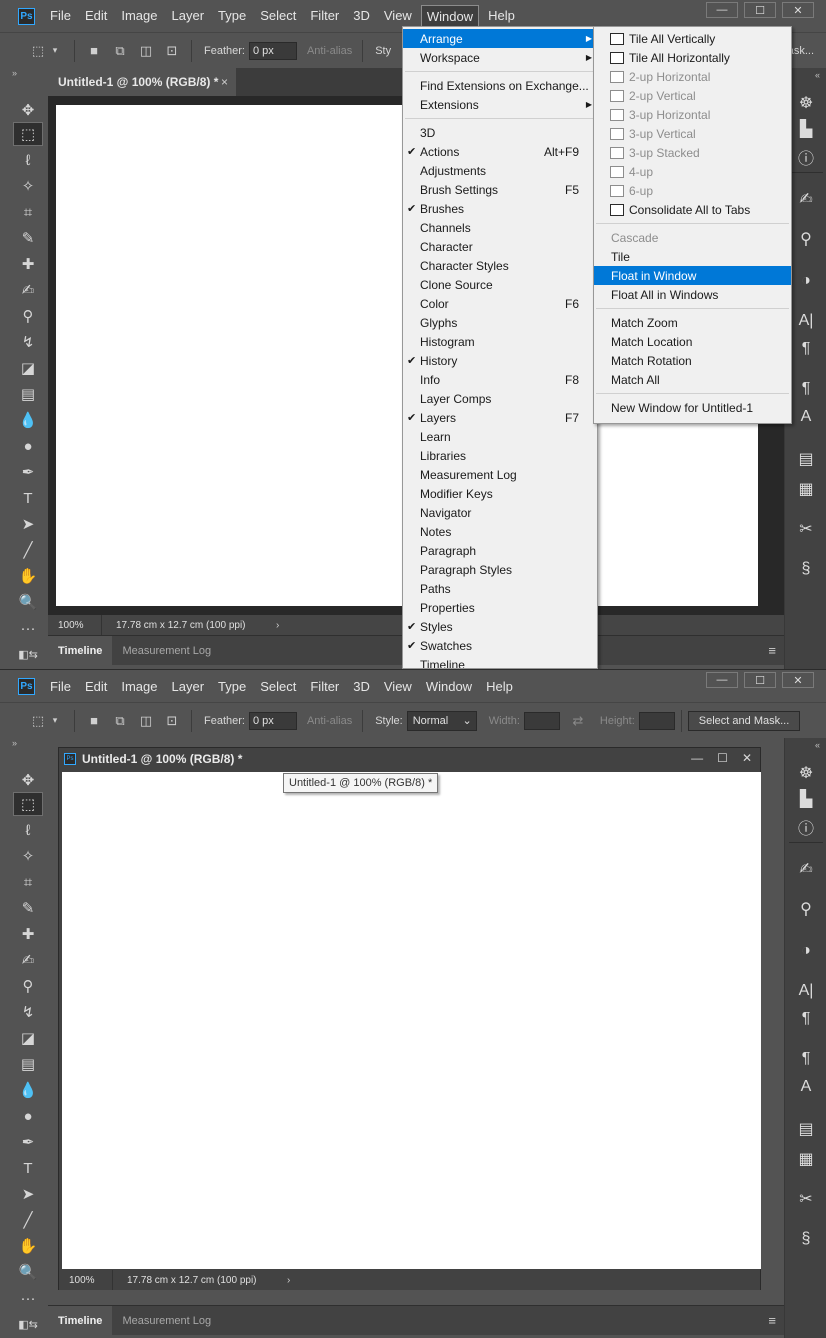  I want to click on clone-stamp-tool-icon: ⚲, so click(28, 316).